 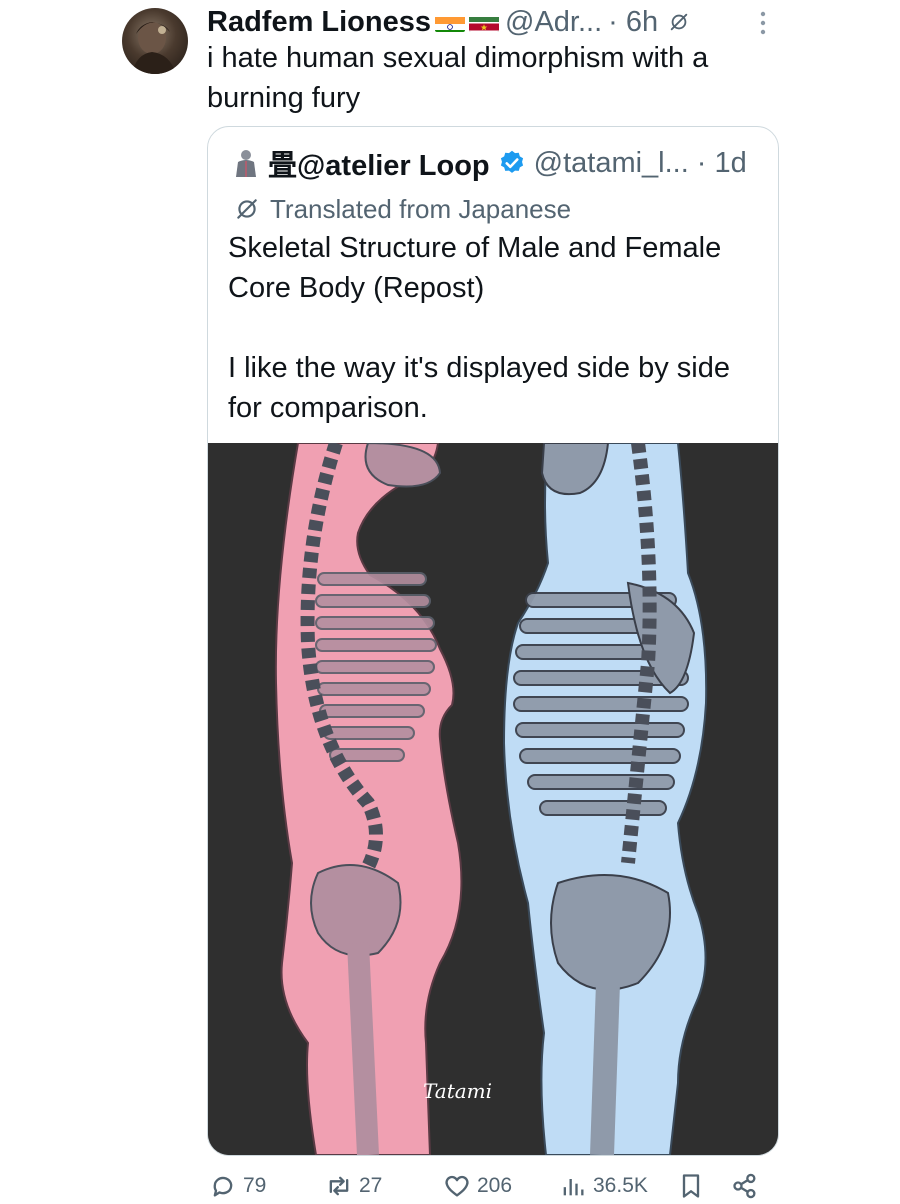 I want to click on share-icon, so click(x=744, y=1186).